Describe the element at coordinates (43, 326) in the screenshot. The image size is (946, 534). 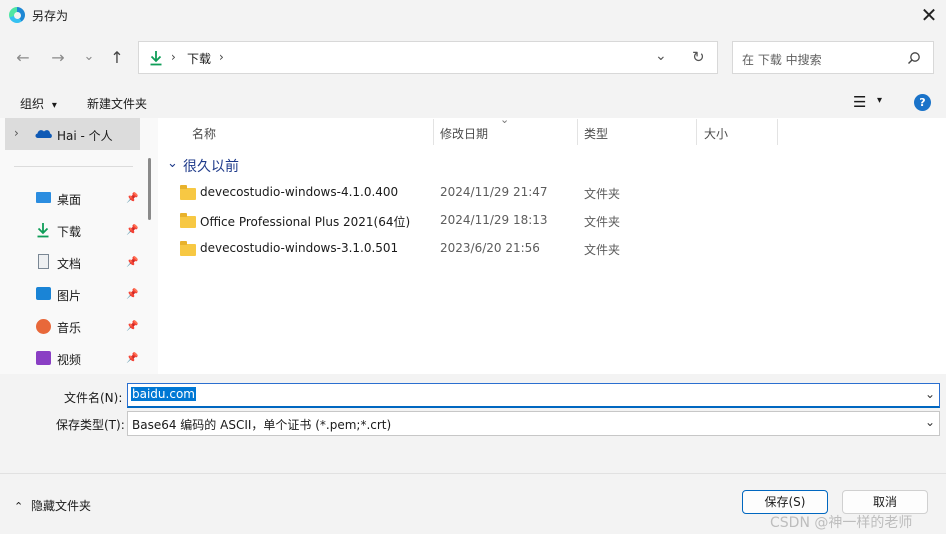
I see `music-icon` at that location.